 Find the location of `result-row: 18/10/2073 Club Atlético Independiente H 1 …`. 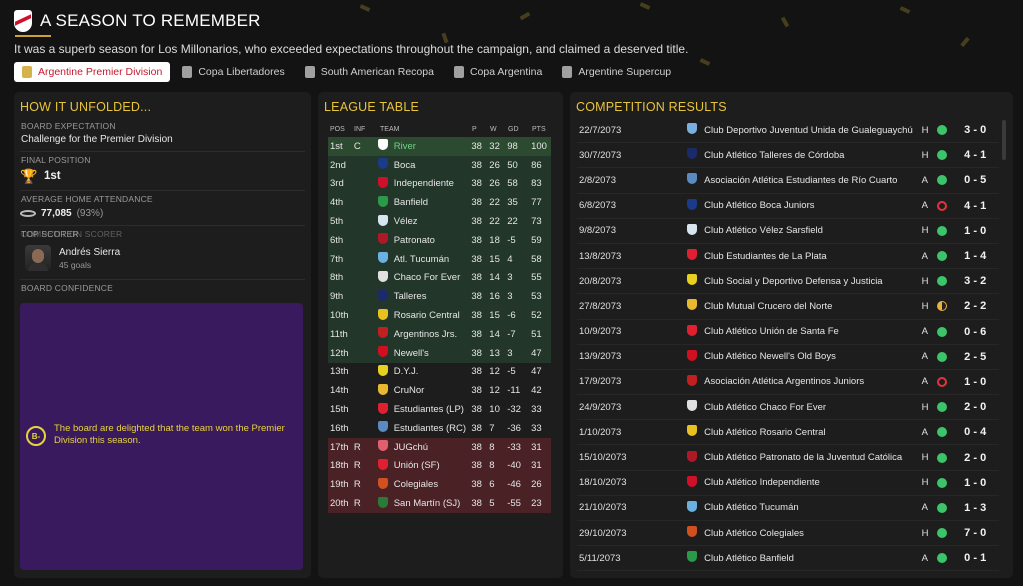

result-row: 18/10/2073 Club Atlético Independiente H 1 … is located at coordinates (788, 483).